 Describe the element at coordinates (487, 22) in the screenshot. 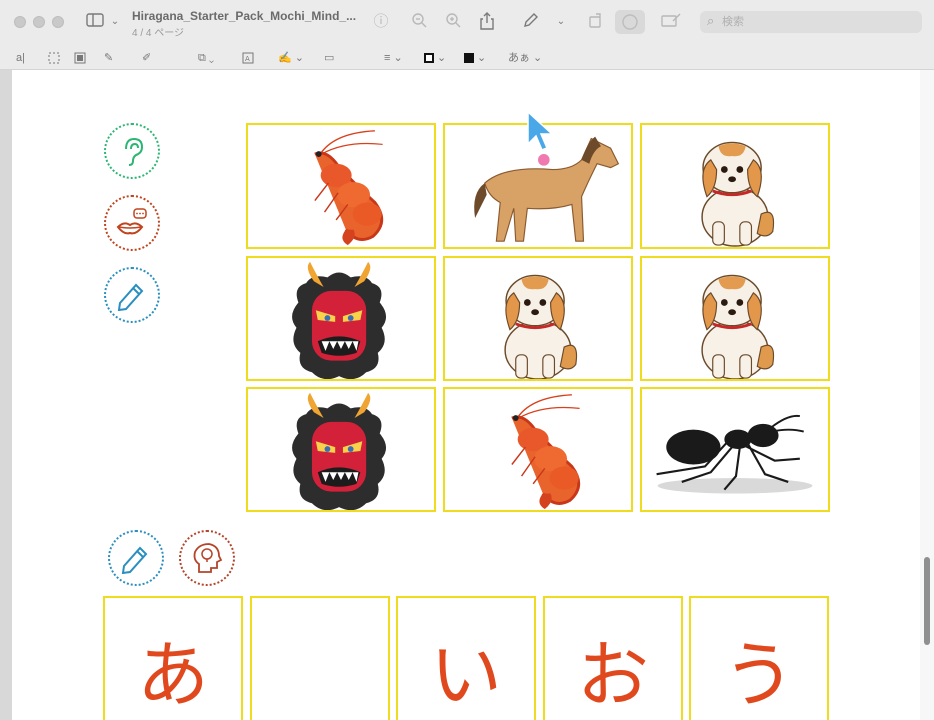

I see `share-icon` at that location.